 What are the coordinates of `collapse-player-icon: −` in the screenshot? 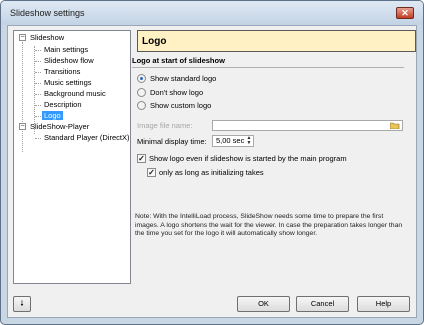 It's located at (22, 126).